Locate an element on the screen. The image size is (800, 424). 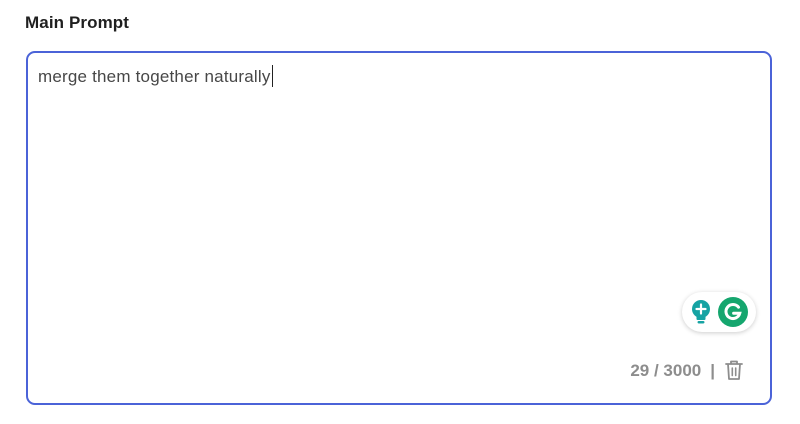
field-label: Main Prompt is located at coordinates (77, 22).